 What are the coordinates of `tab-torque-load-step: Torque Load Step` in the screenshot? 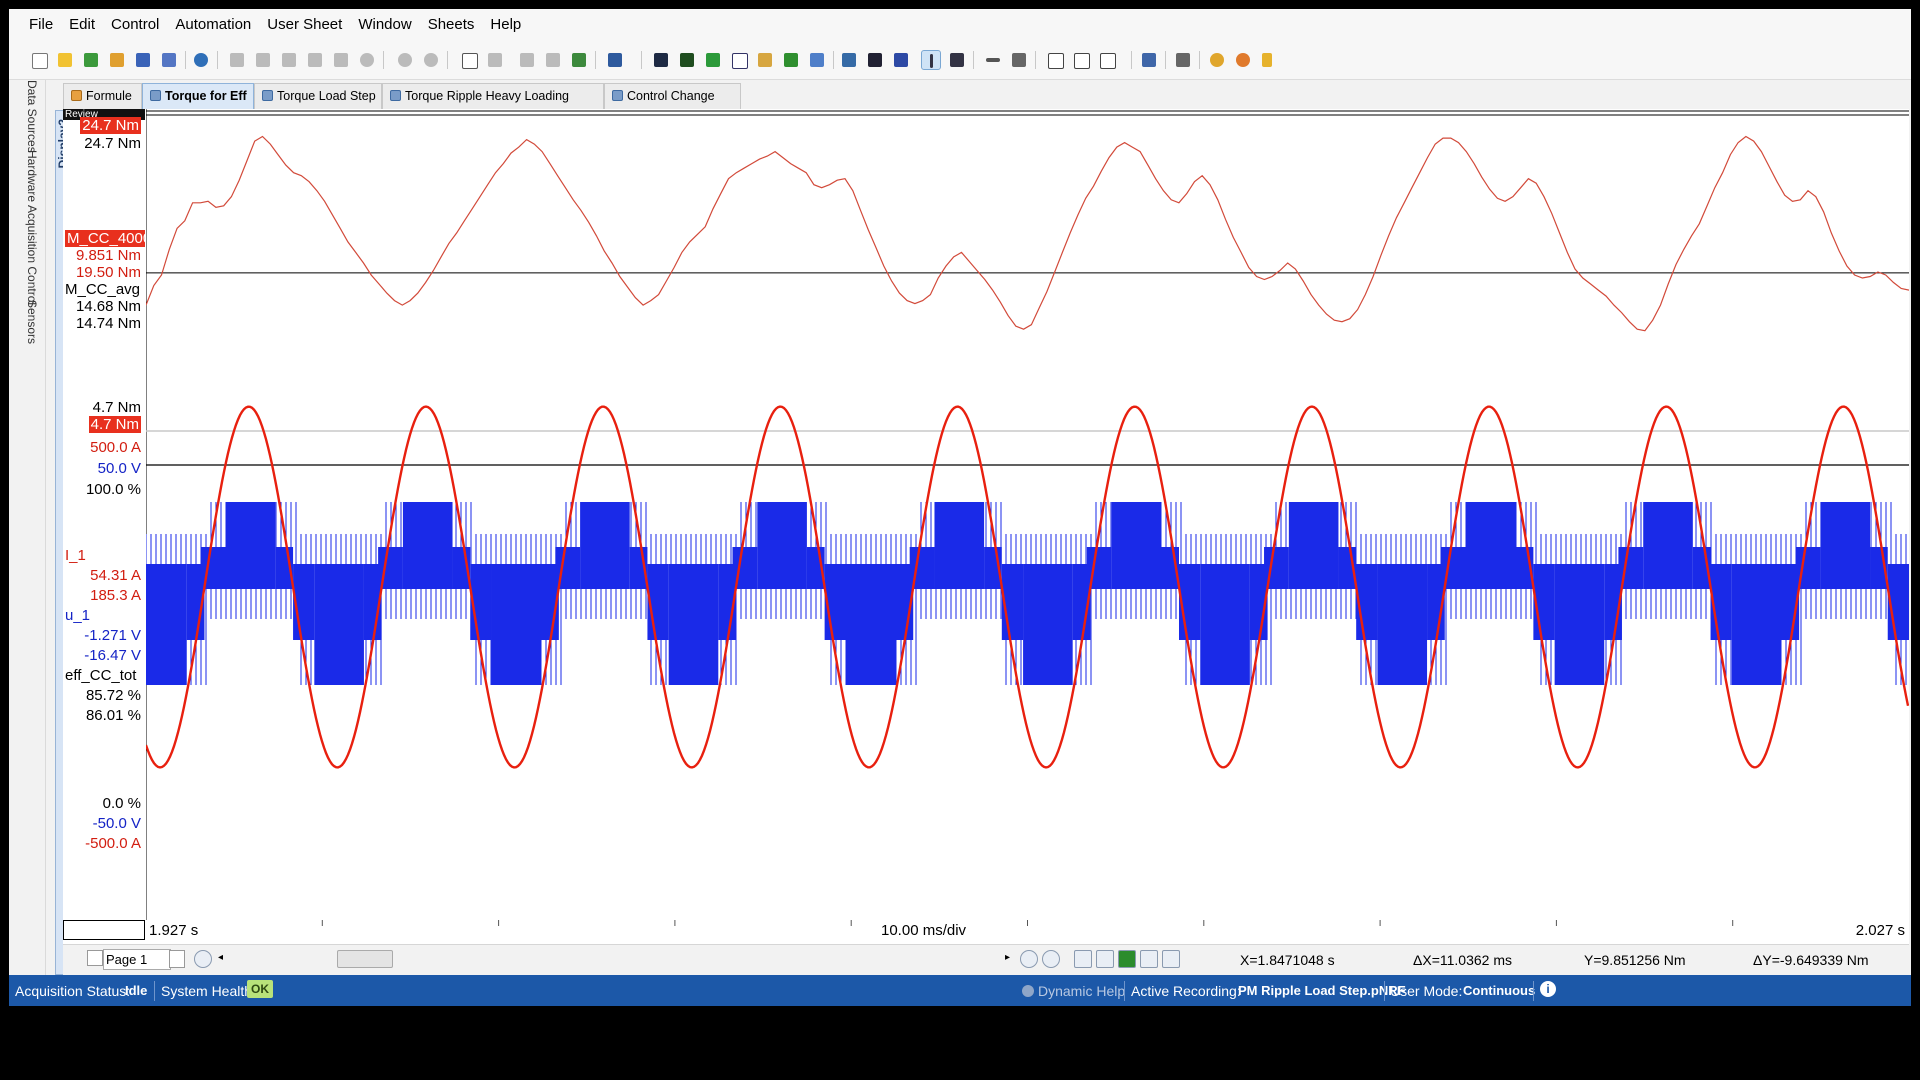 It's located at (318, 96).